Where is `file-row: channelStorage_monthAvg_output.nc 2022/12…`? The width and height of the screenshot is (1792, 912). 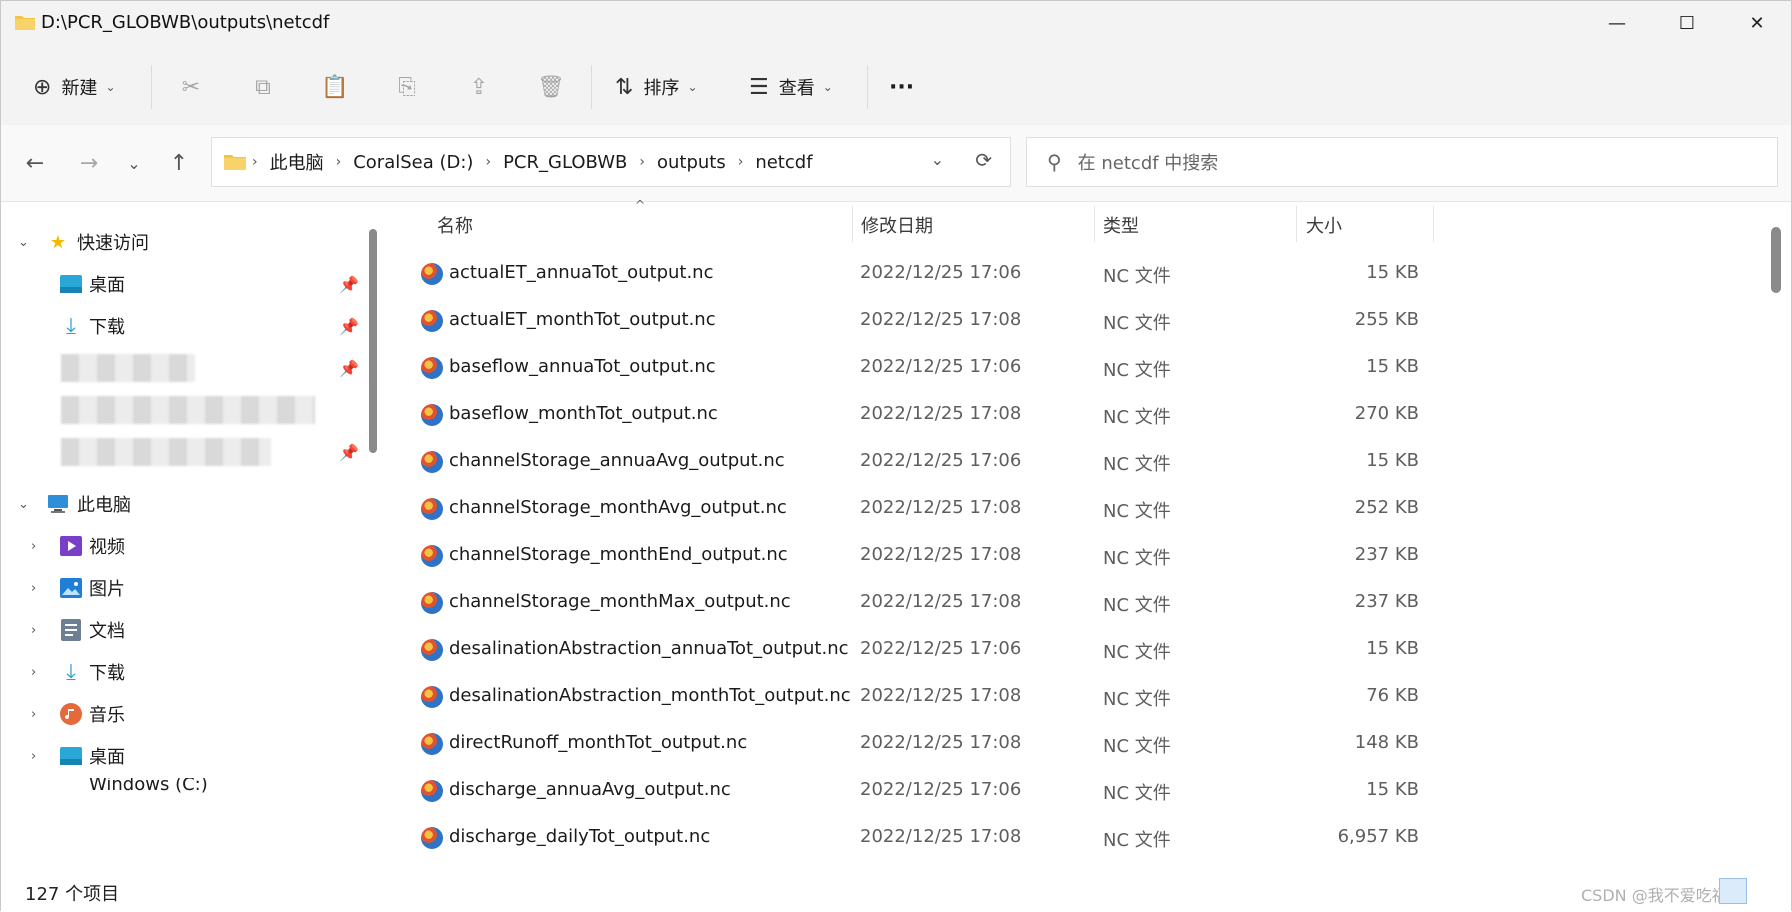
file-row: channelStorage_monthAvg_output.nc 2022/12… is located at coordinates (1079, 508).